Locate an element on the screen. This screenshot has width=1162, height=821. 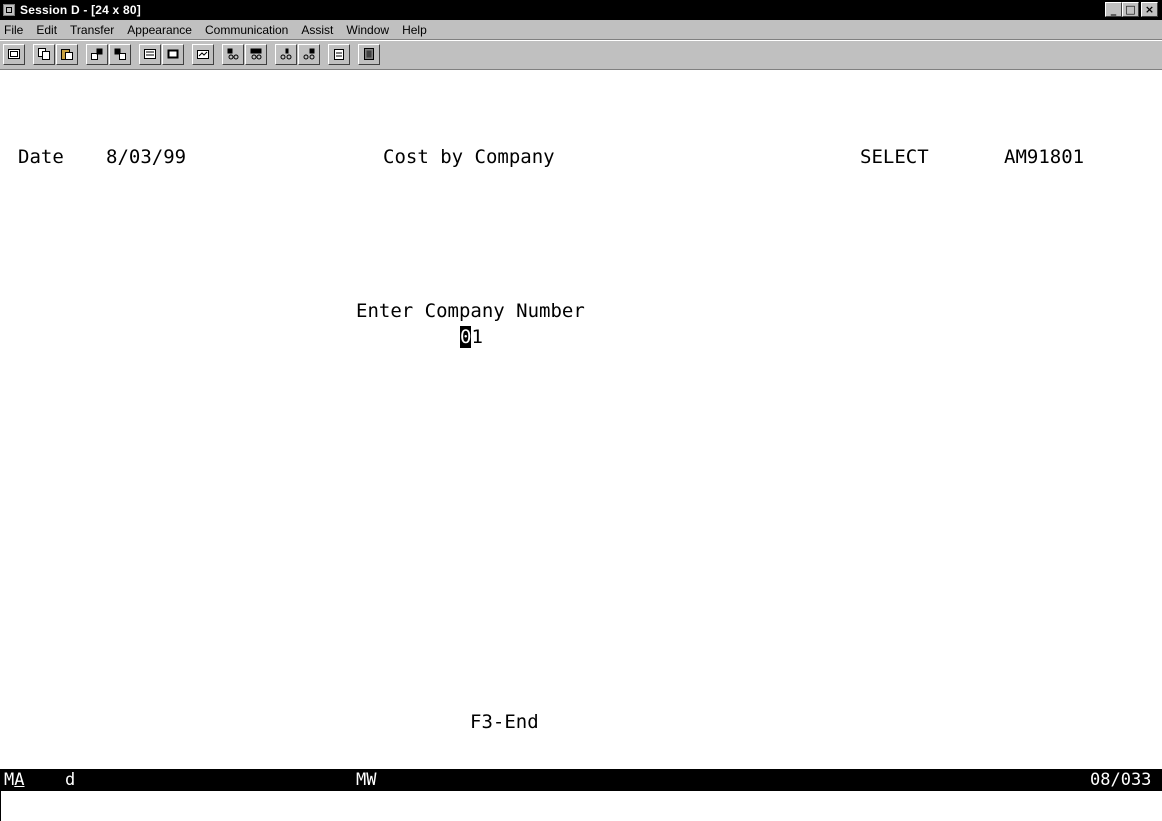
record-macro-button is located at coordinates (233, 54).